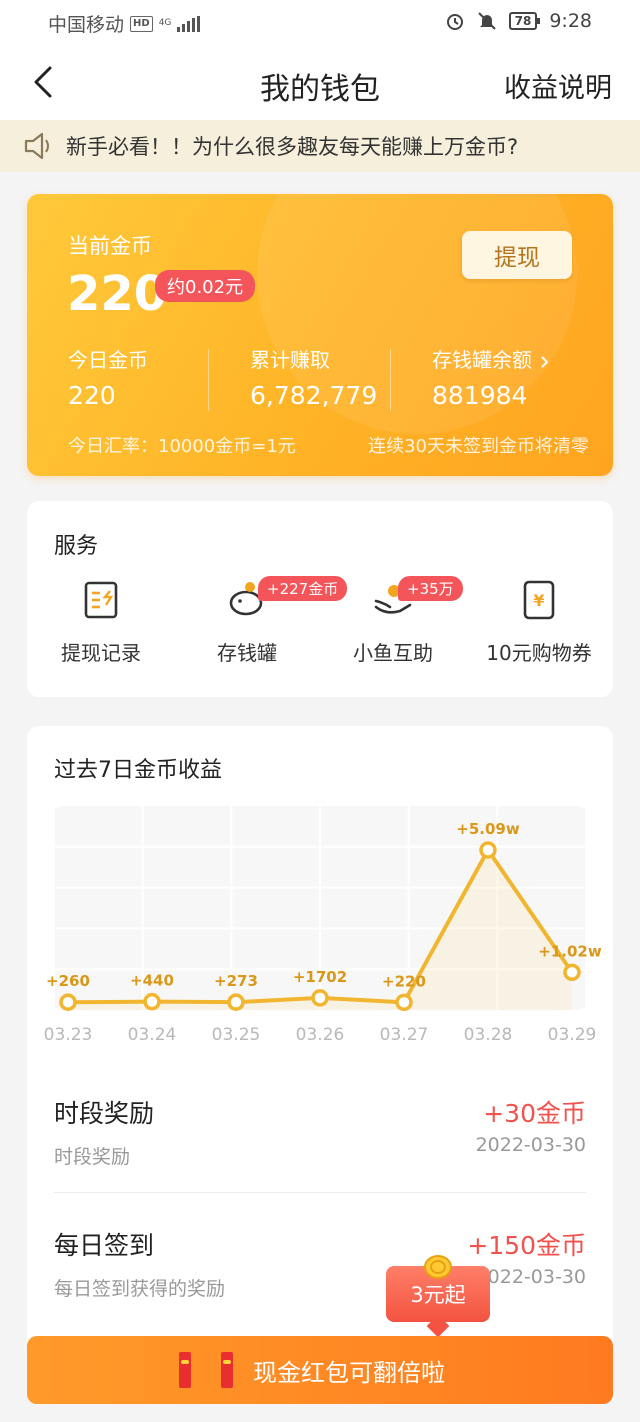  Describe the element at coordinates (545, 361) in the screenshot. I see `chevron-right-icon` at that location.